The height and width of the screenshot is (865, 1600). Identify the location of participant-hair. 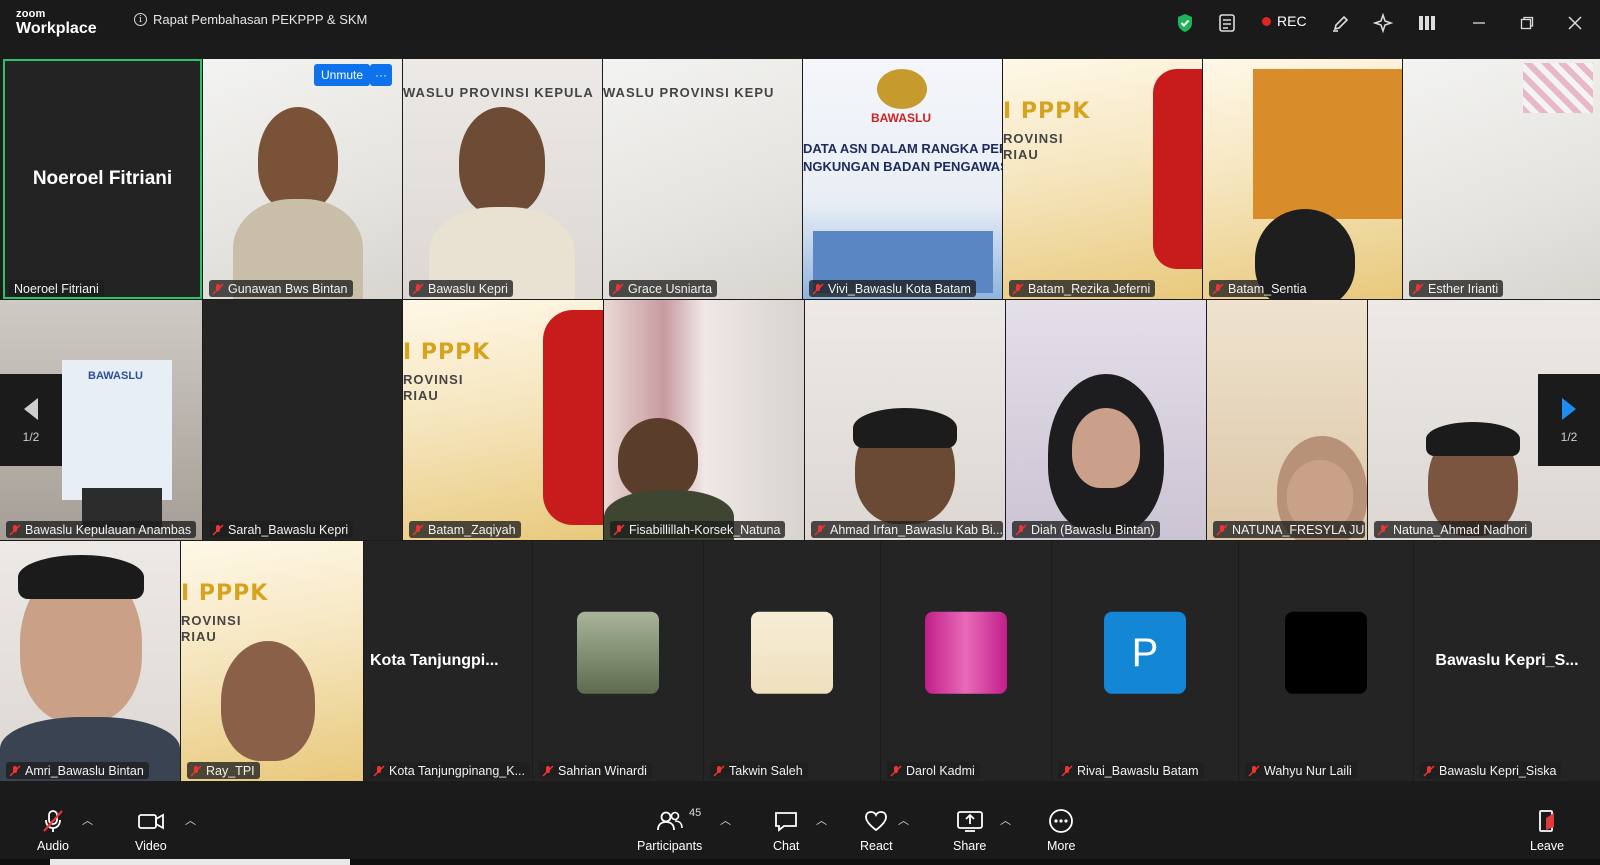
(905, 428).